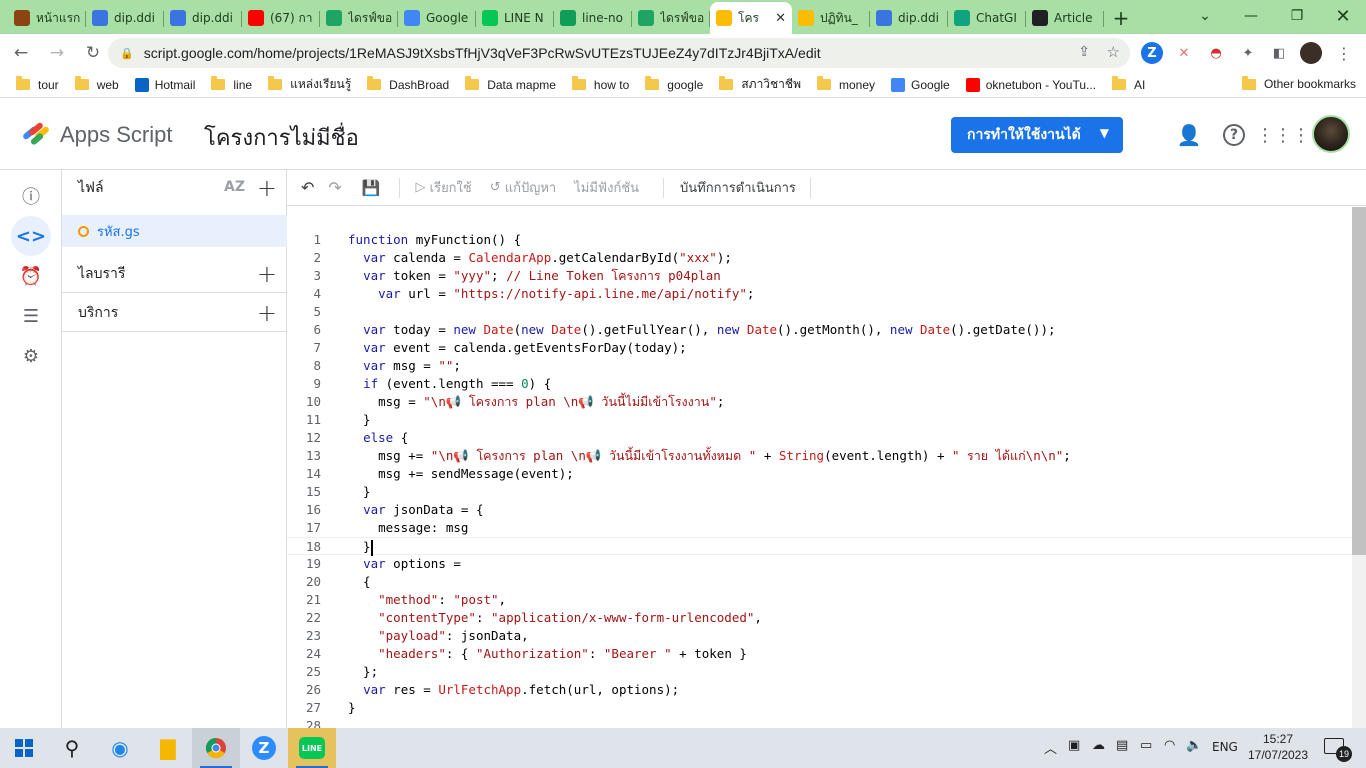  I want to click on new-tab-button: +, so click(1121, 18).